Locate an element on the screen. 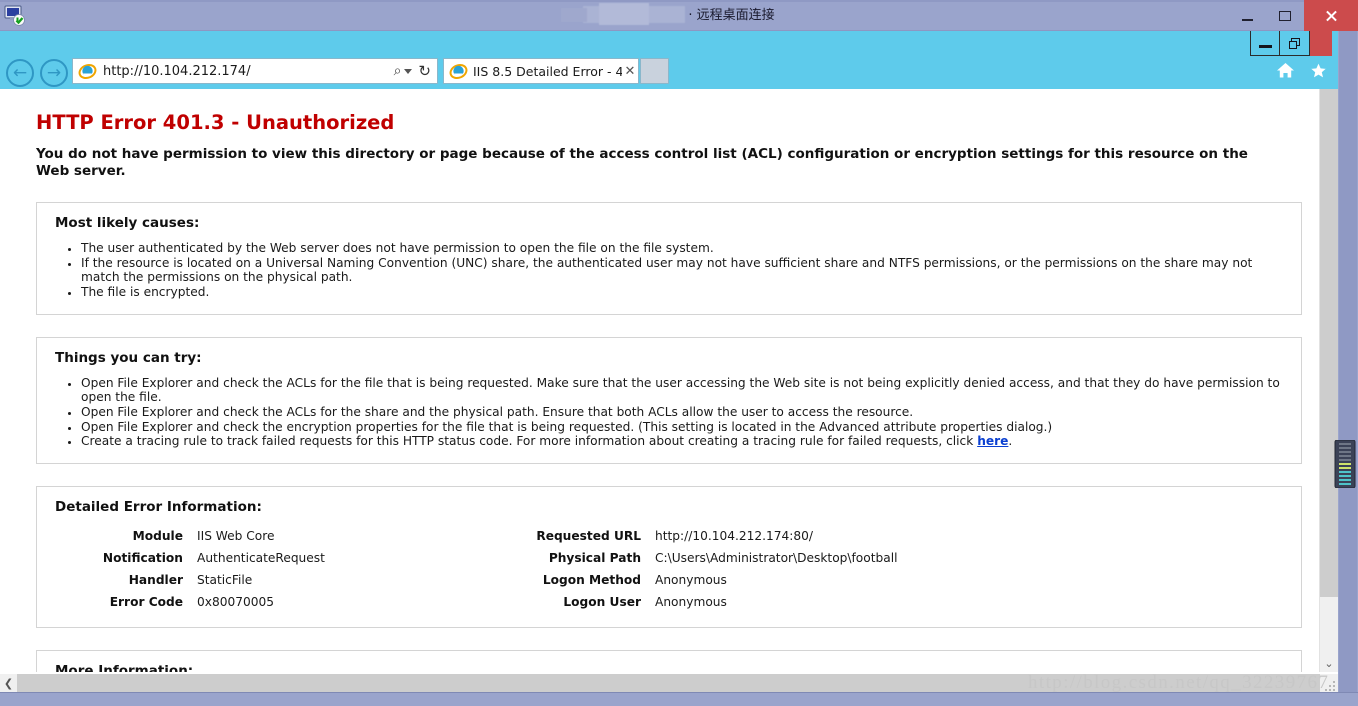 The image size is (1358, 706). arrow-left-icon: ← is located at coordinates (20, 73).